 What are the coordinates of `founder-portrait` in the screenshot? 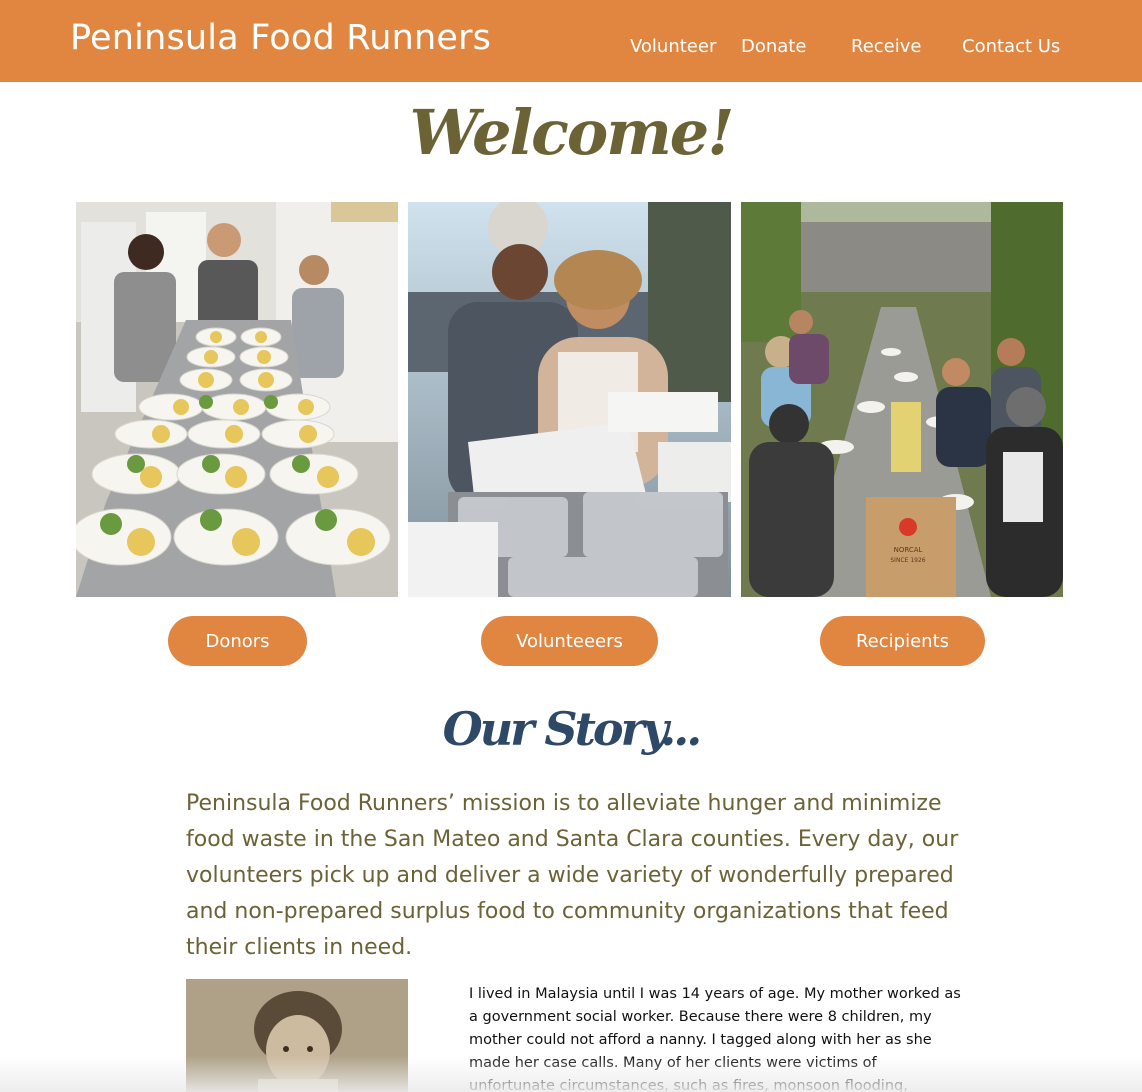 It's located at (297, 1035).